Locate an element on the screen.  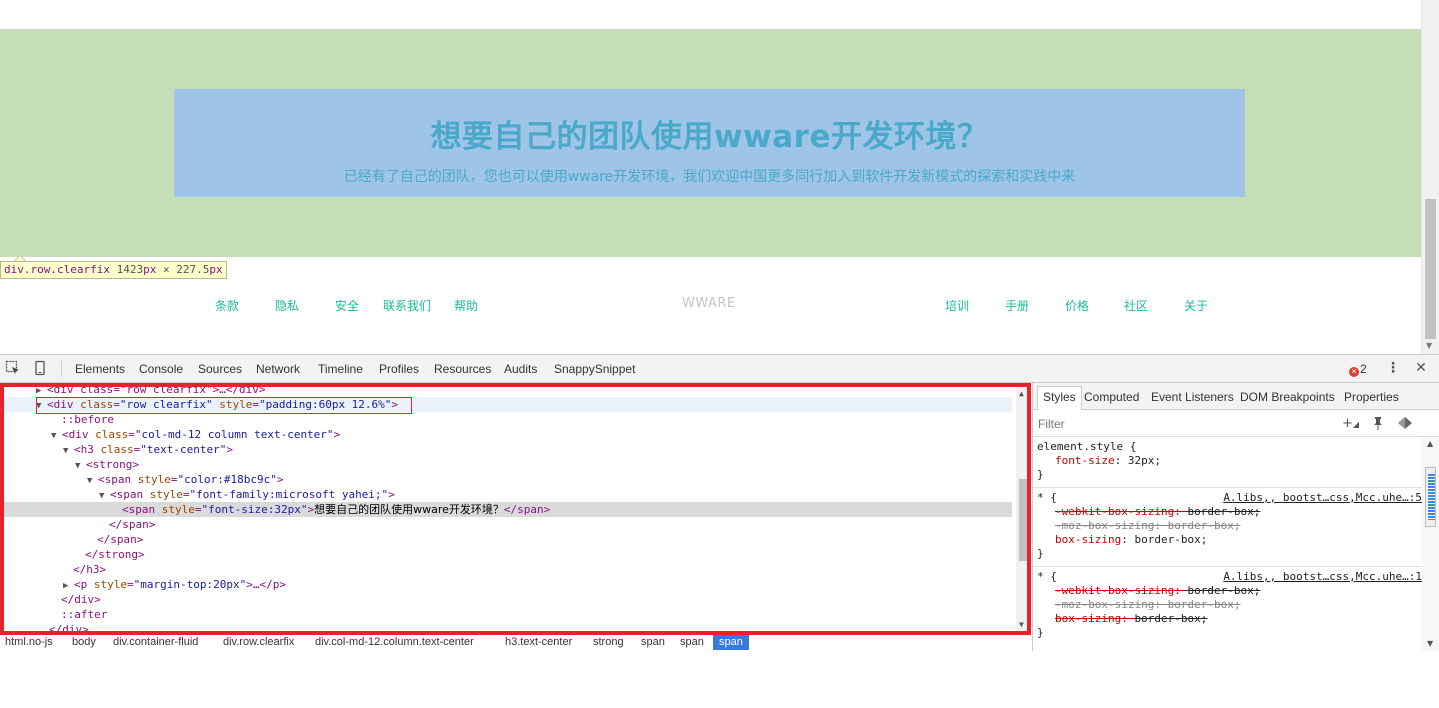
breadcrumb-item: body is located at coordinates (84, 642).